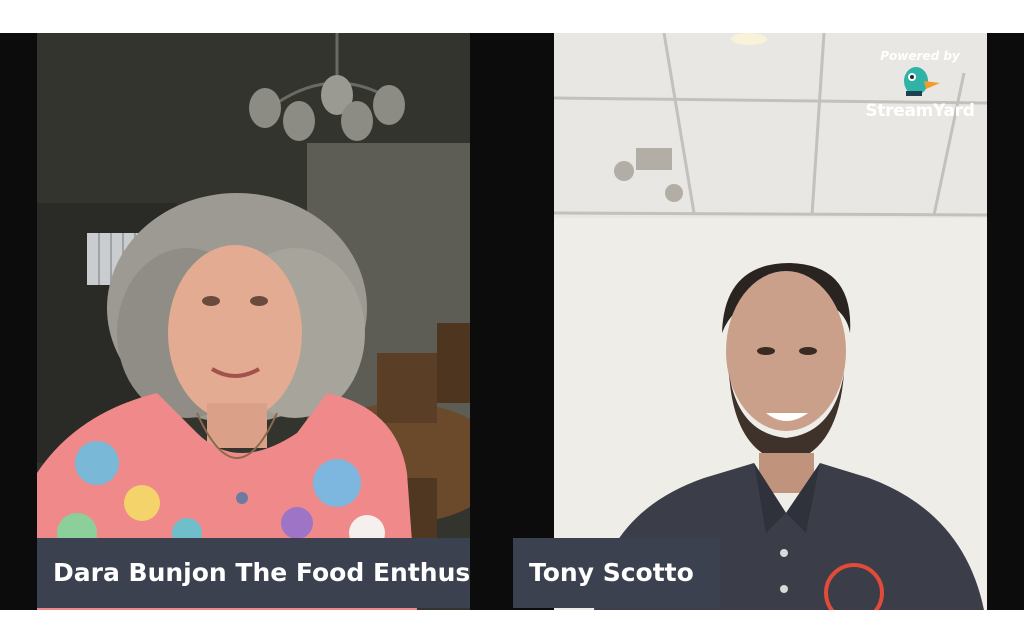 This screenshot has width=1024, height=640. I want to click on duck-logo-icon, so click(922, 81).